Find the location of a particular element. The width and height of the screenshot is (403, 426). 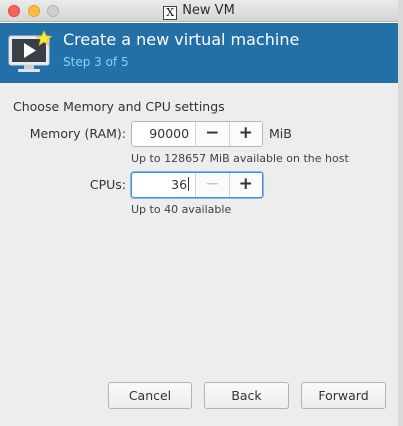

back-button: Back is located at coordinates (246, 395).